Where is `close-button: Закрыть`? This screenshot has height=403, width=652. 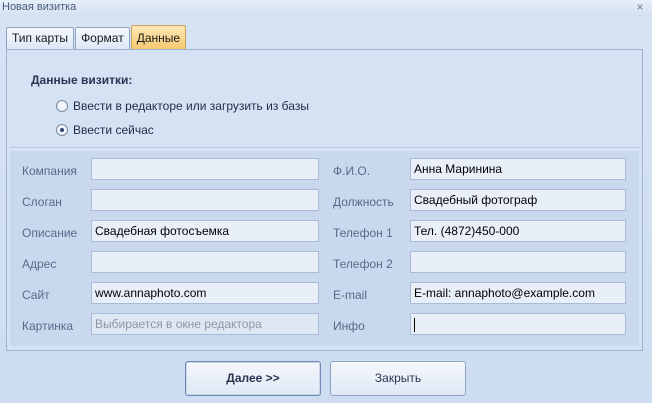
close-button: Закрыть is located at coordinates (398, 378).